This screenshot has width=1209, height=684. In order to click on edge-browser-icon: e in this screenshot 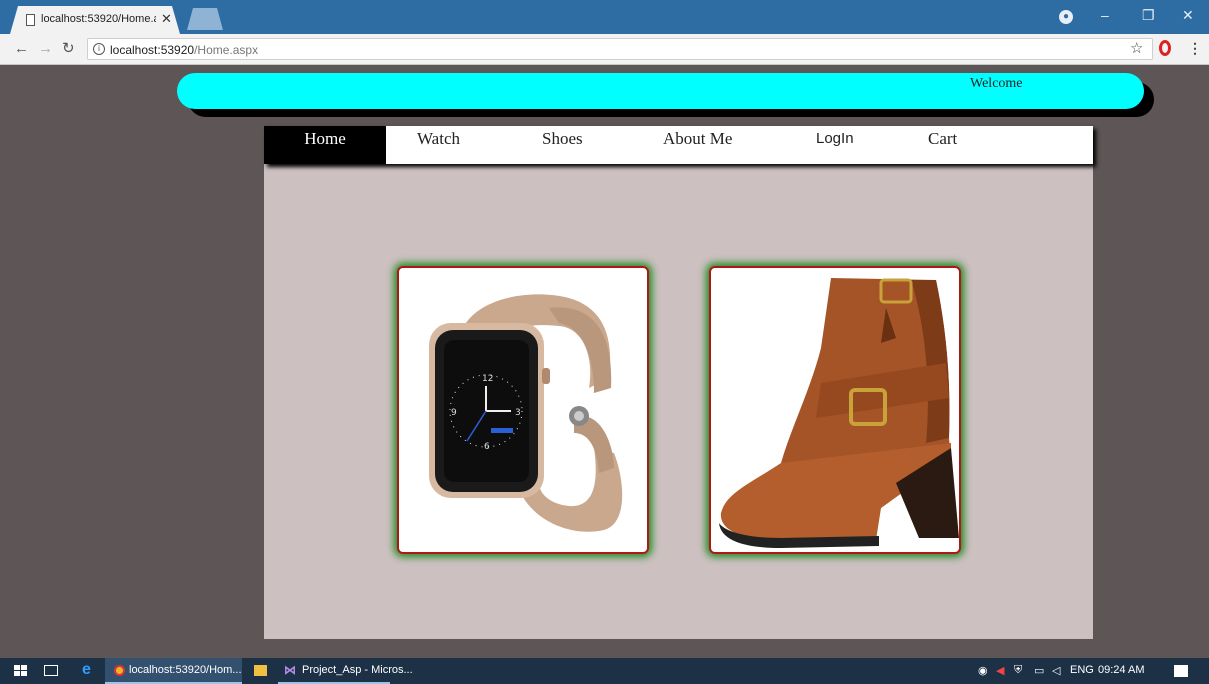, I will do `click(86, 670)`.